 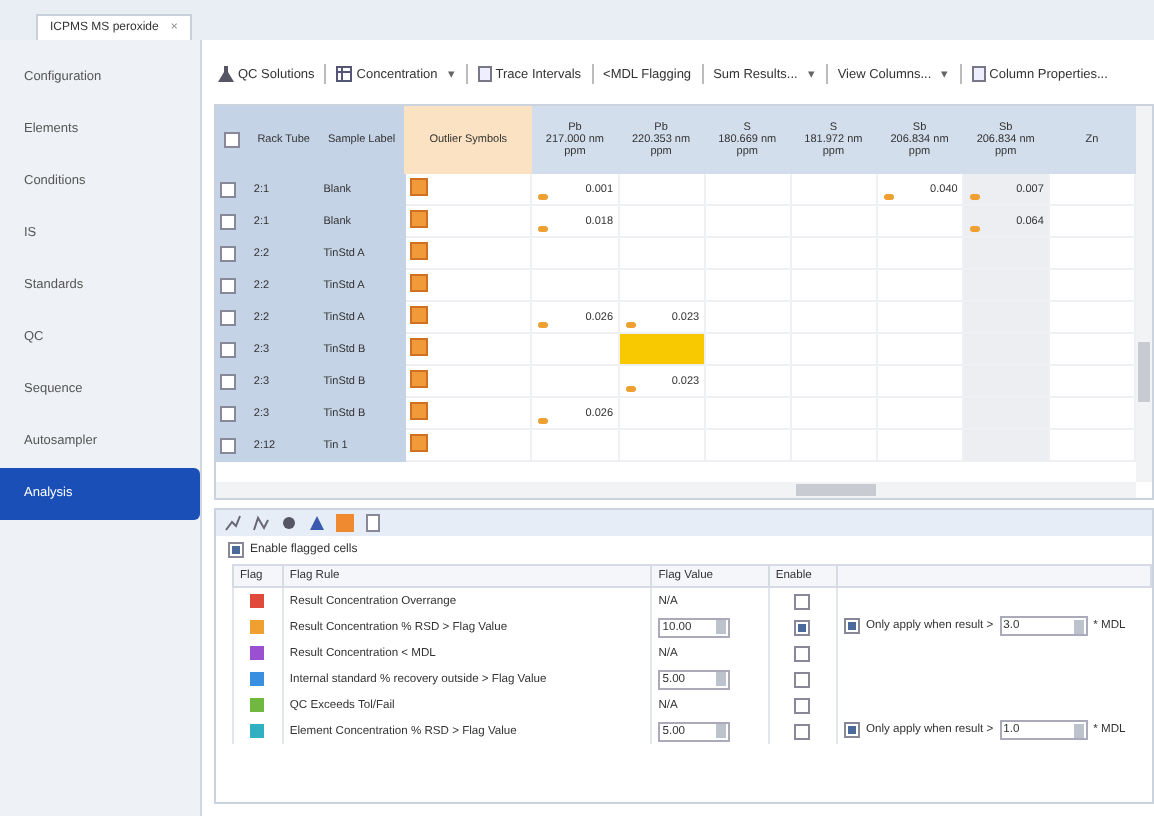 What do you see at coordinates (344, 74) in the screenshot?
I see `table-icon` at bounding box center [344, 74].